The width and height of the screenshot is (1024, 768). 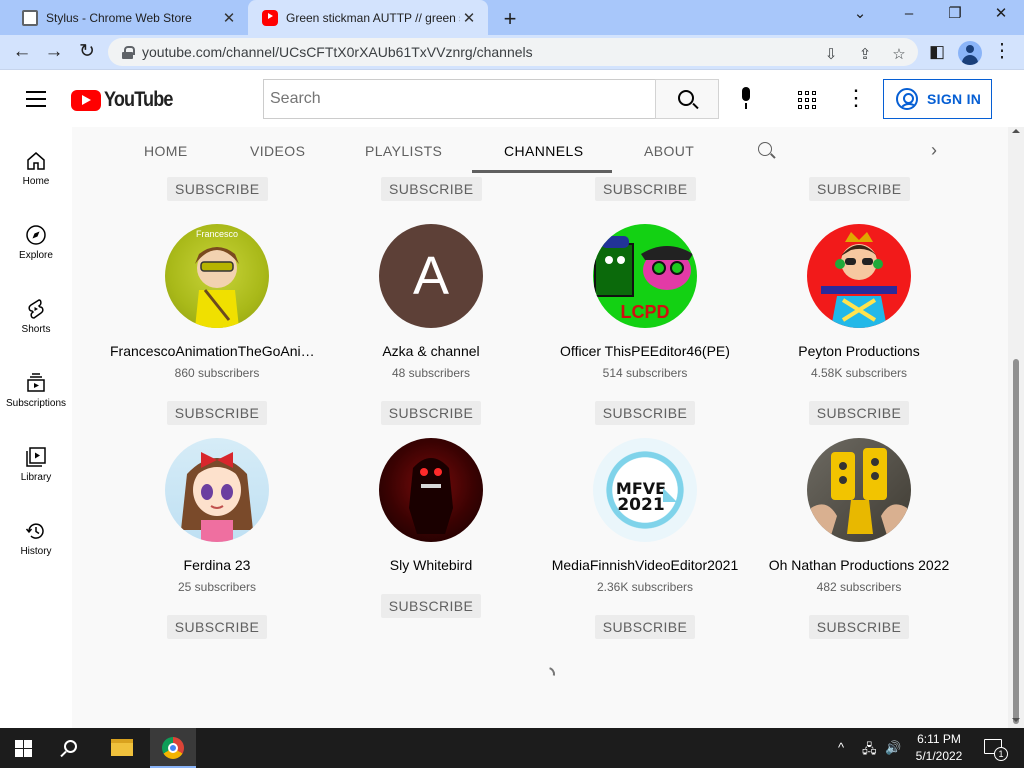 I want to click on side-panel-icon: ◧, so click(x=937, y=53).